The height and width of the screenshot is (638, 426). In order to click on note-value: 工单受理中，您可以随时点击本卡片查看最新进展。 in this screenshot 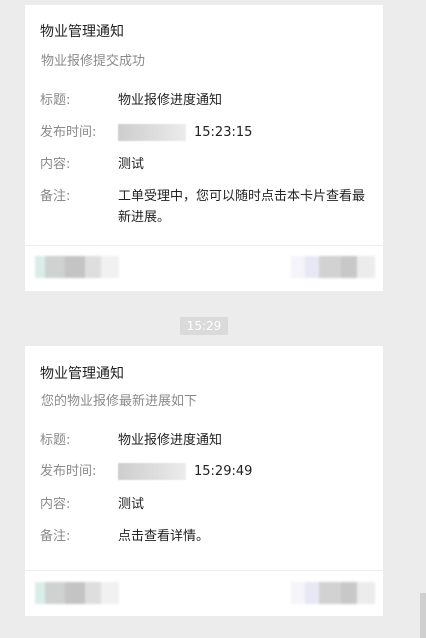, I will do `click(242, 207)`.